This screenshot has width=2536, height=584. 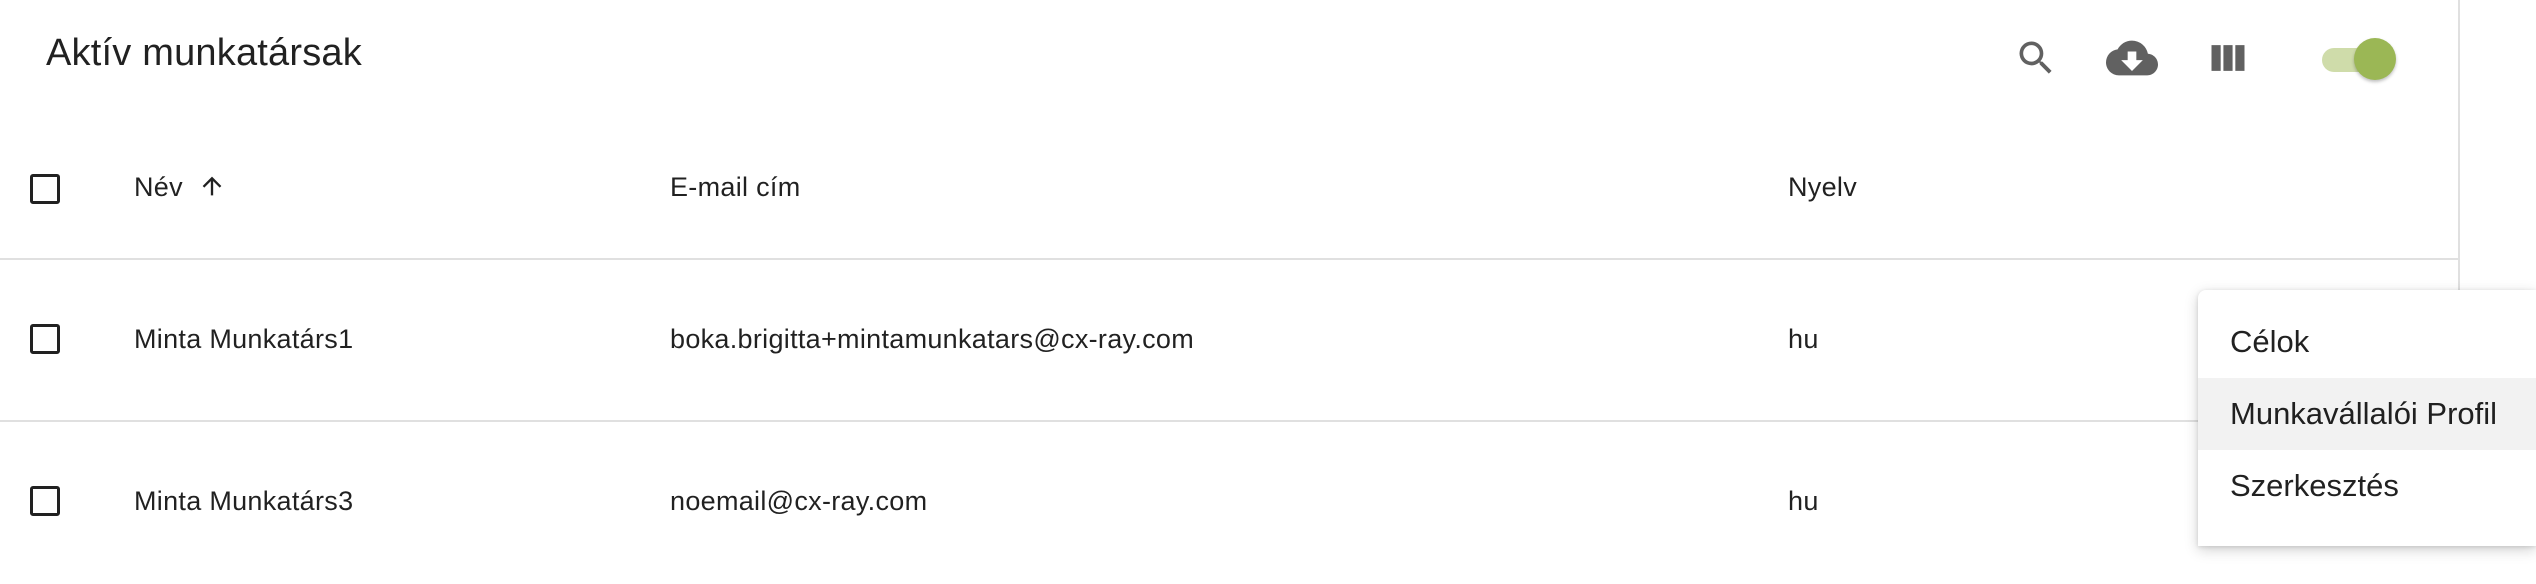 What do you see at coordinates (2367, 486) in the screenshot?
I see `menu-item-edit: Szerkesztés` at bounding box center [2367, 486].